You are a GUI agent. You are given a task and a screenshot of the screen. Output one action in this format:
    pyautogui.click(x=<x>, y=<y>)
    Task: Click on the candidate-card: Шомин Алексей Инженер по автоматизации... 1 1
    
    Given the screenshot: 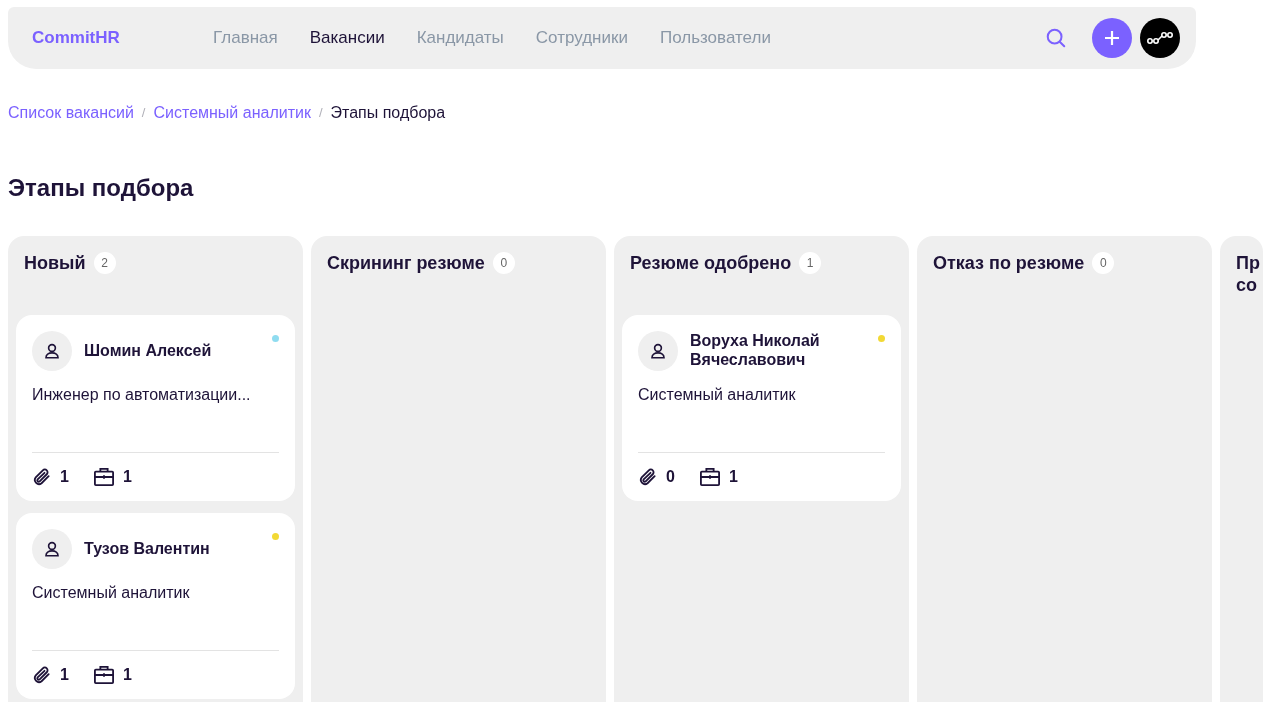 What is the action you would take?
    pyautogui.click(x=155, y=408)
    